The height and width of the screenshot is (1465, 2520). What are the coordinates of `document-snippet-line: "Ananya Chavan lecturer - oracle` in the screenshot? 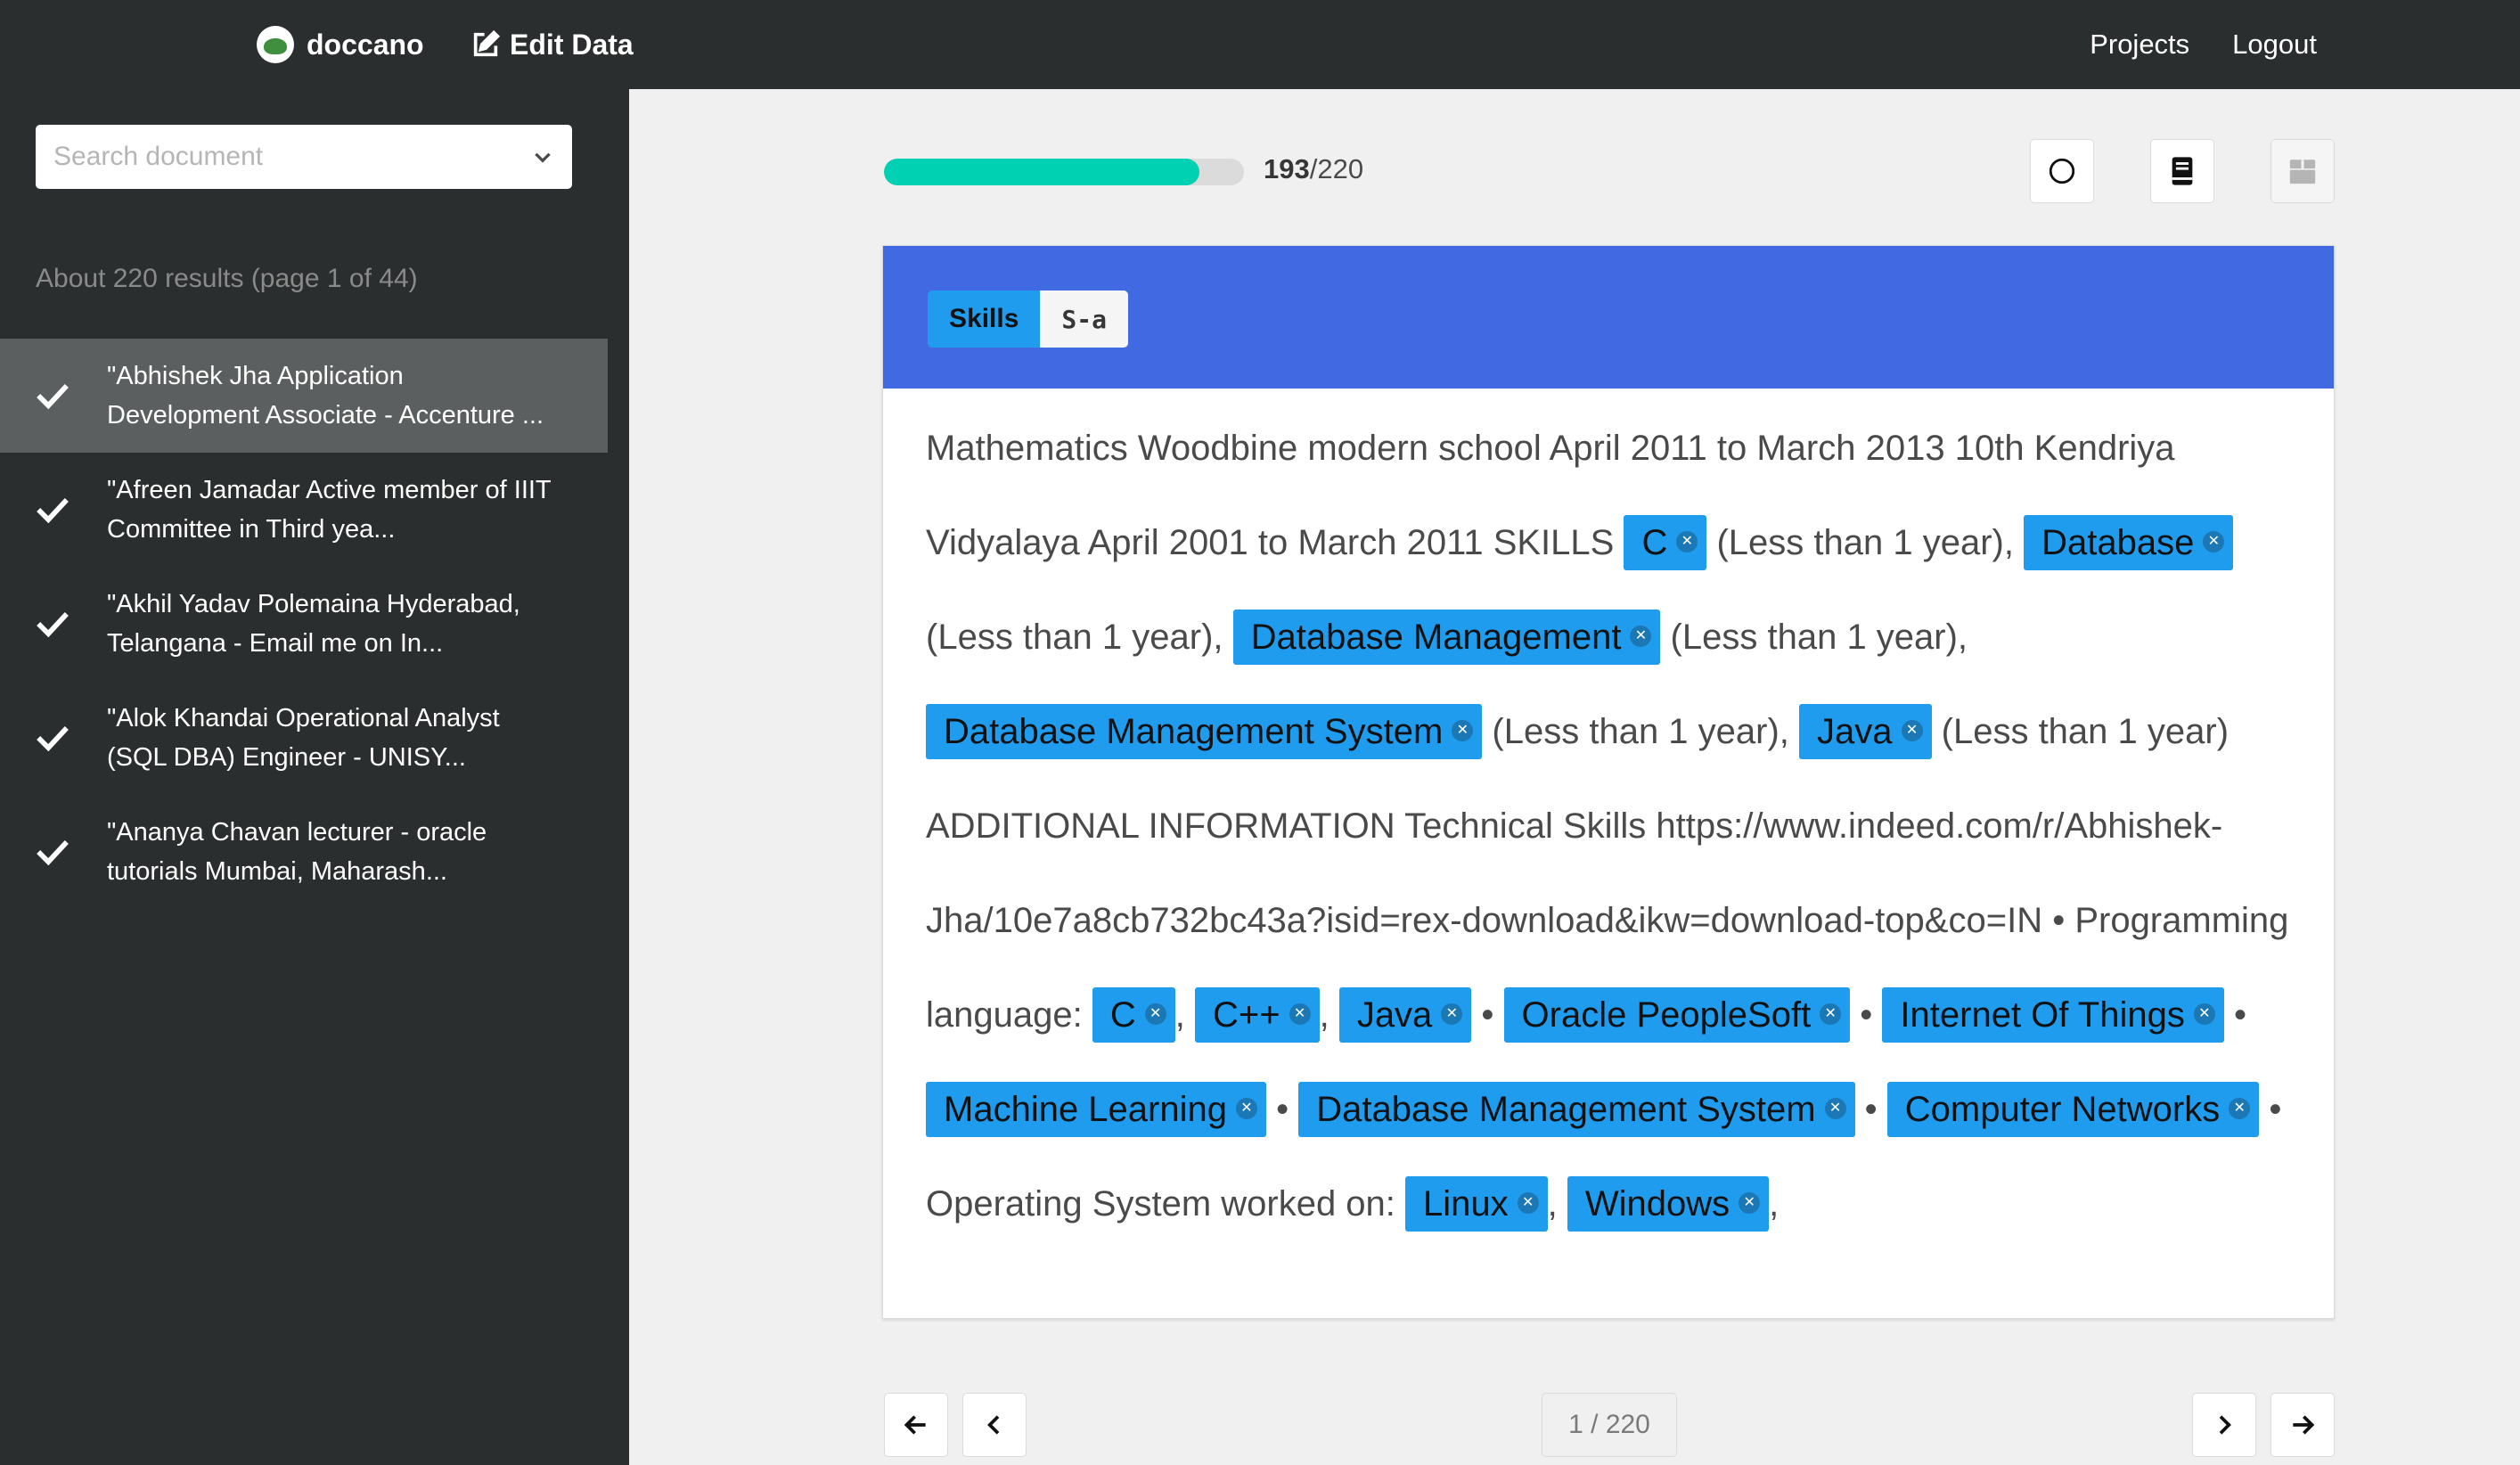 It's located at (297, 833).